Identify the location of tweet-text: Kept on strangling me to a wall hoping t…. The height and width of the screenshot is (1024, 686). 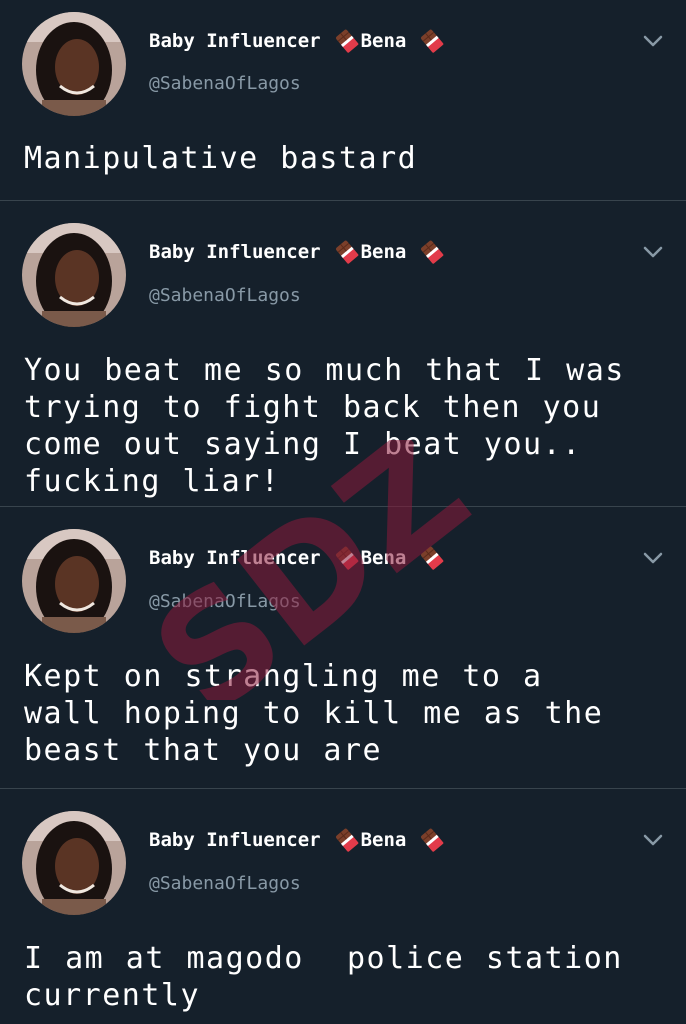
(314, 713).